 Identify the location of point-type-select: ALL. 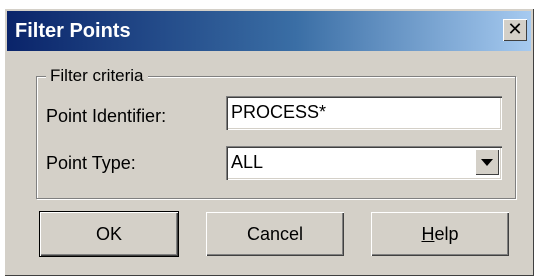
(364, 163).